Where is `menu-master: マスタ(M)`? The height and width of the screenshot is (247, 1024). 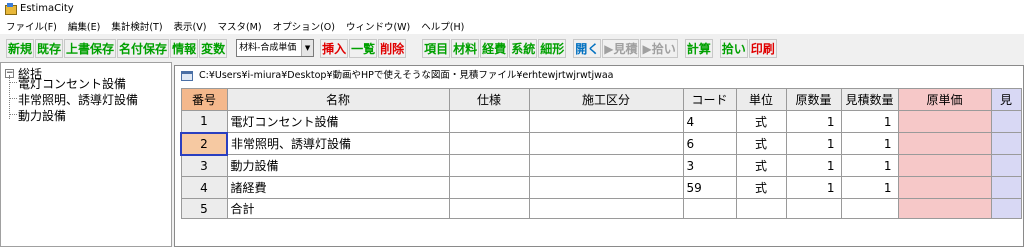 menu-master: マスタ(M) is located at coordinates (238, 26).